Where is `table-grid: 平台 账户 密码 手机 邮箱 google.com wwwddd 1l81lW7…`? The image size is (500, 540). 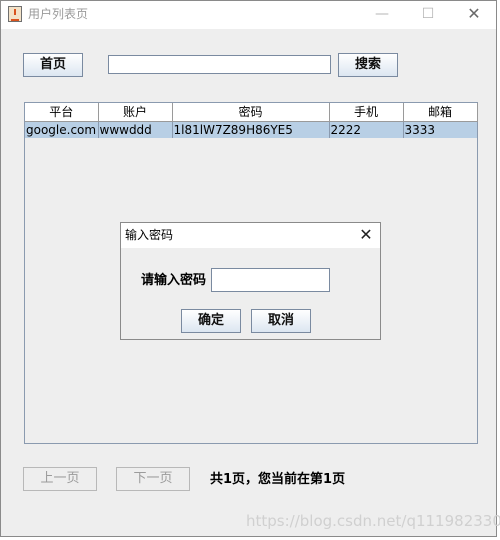 table-grid: 平台 账户 密码 手机 邮箱 google.com wwwddd 1l81lW7… is located at coordinates (251, 120).